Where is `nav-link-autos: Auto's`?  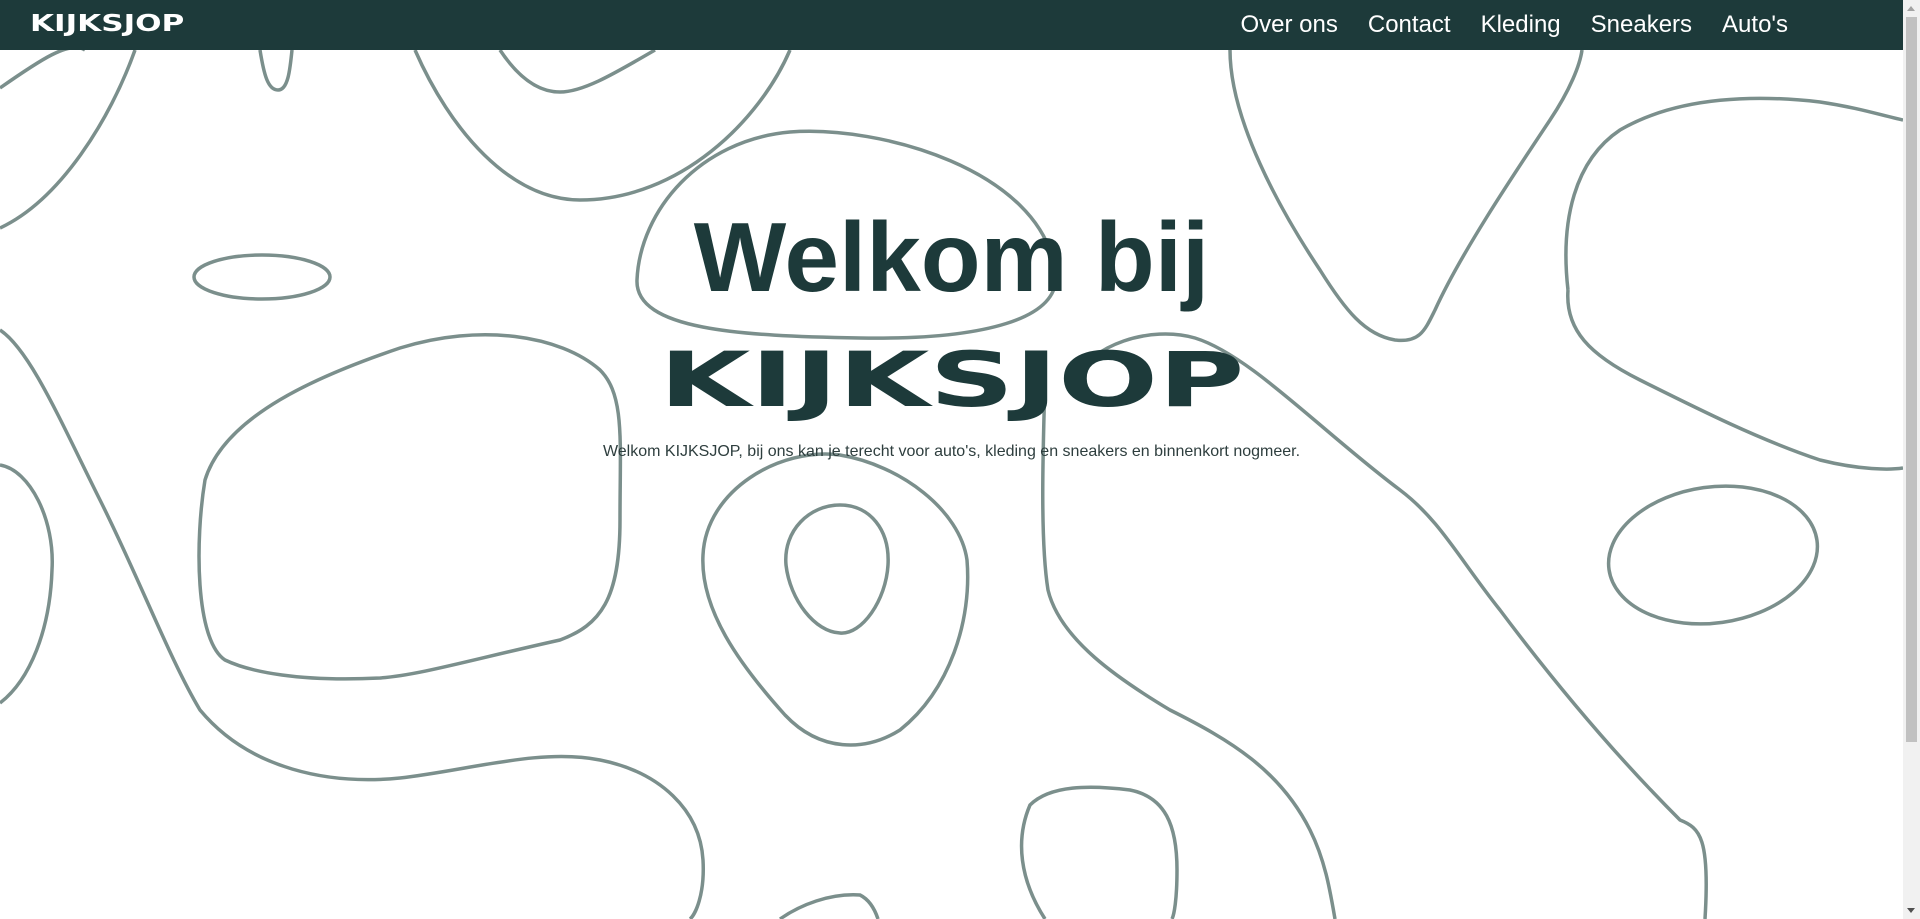
nav-link-autos: Auto's is located at coordinates (1755, 25).